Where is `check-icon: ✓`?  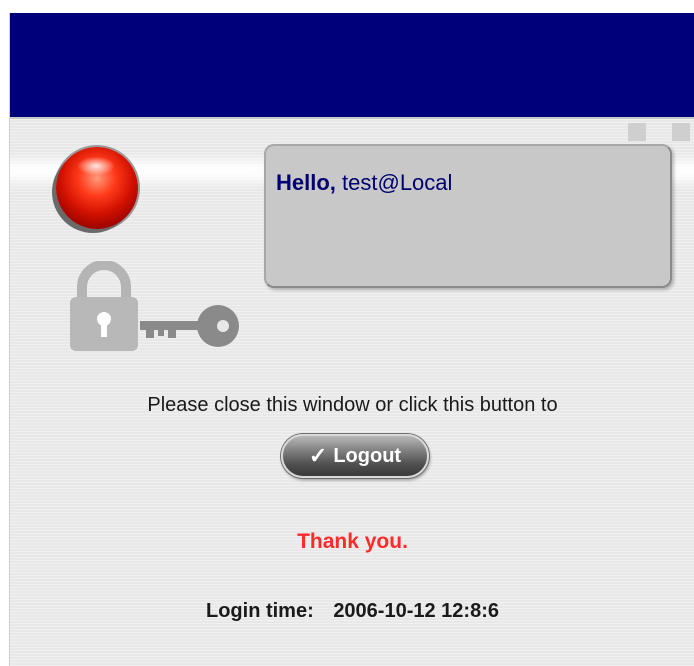
check-icon: ✓ is located at coordinates (318, 455).